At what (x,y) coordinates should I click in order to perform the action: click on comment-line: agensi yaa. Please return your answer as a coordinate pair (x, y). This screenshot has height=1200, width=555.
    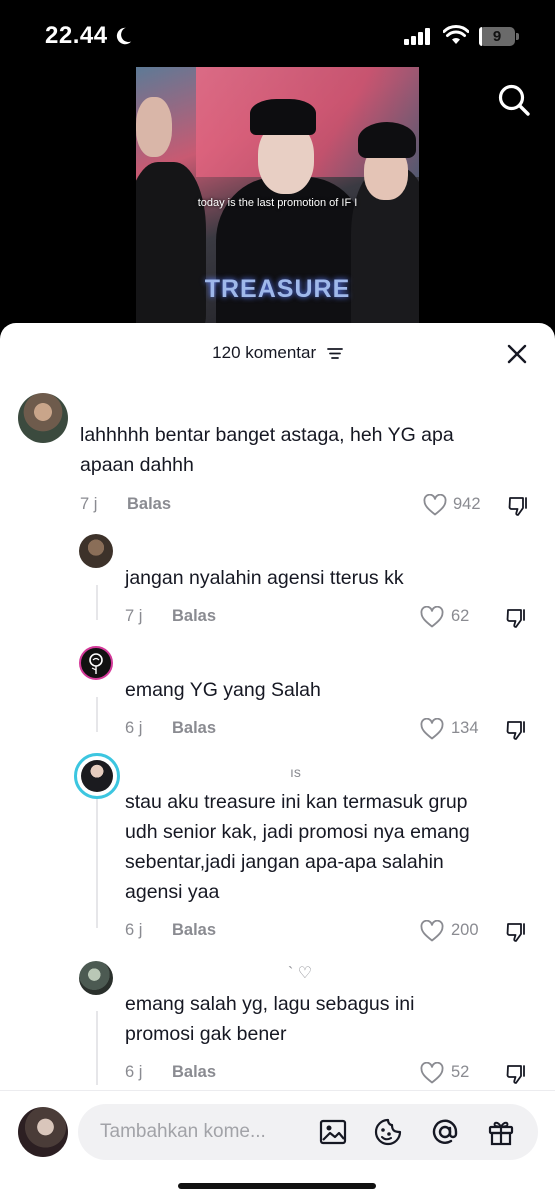
    Looking at the image, I should click on (172, 892).